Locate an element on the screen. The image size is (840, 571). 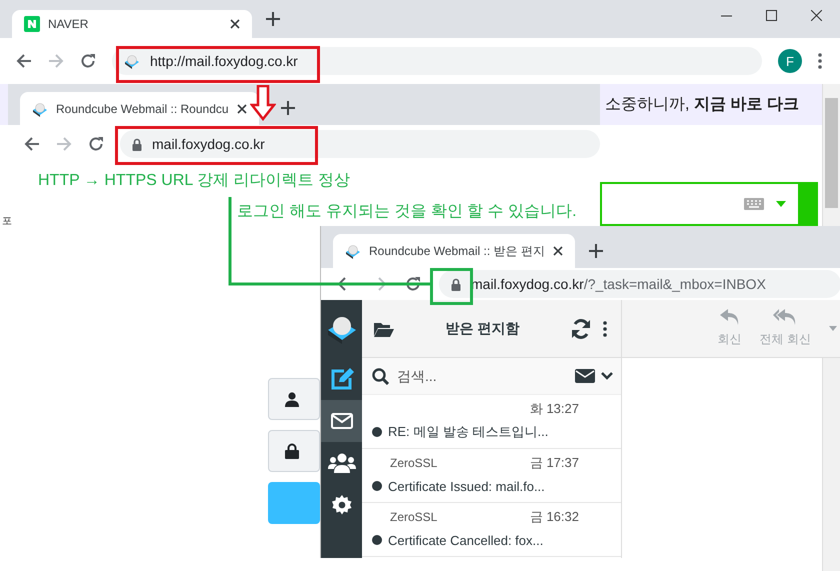
search-icon is located at coordinates (380, 376).